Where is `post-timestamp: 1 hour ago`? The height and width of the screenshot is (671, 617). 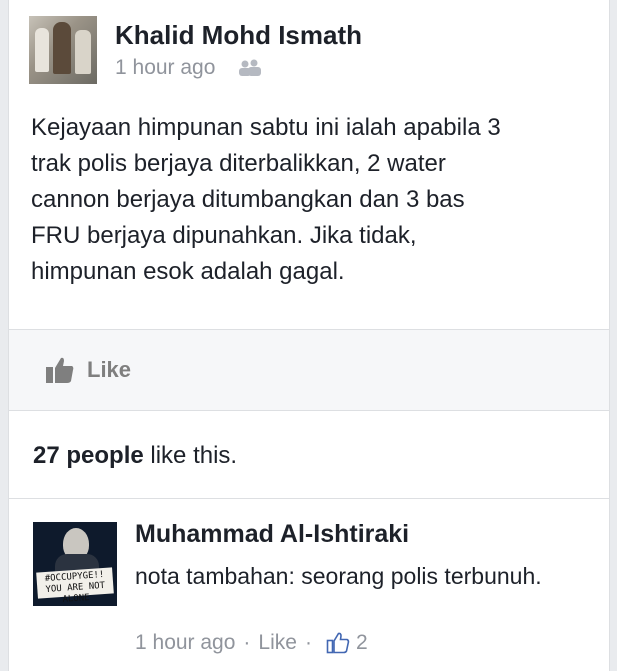 post-timestamp: 1 hour ago is located at coordinates (165, 68).